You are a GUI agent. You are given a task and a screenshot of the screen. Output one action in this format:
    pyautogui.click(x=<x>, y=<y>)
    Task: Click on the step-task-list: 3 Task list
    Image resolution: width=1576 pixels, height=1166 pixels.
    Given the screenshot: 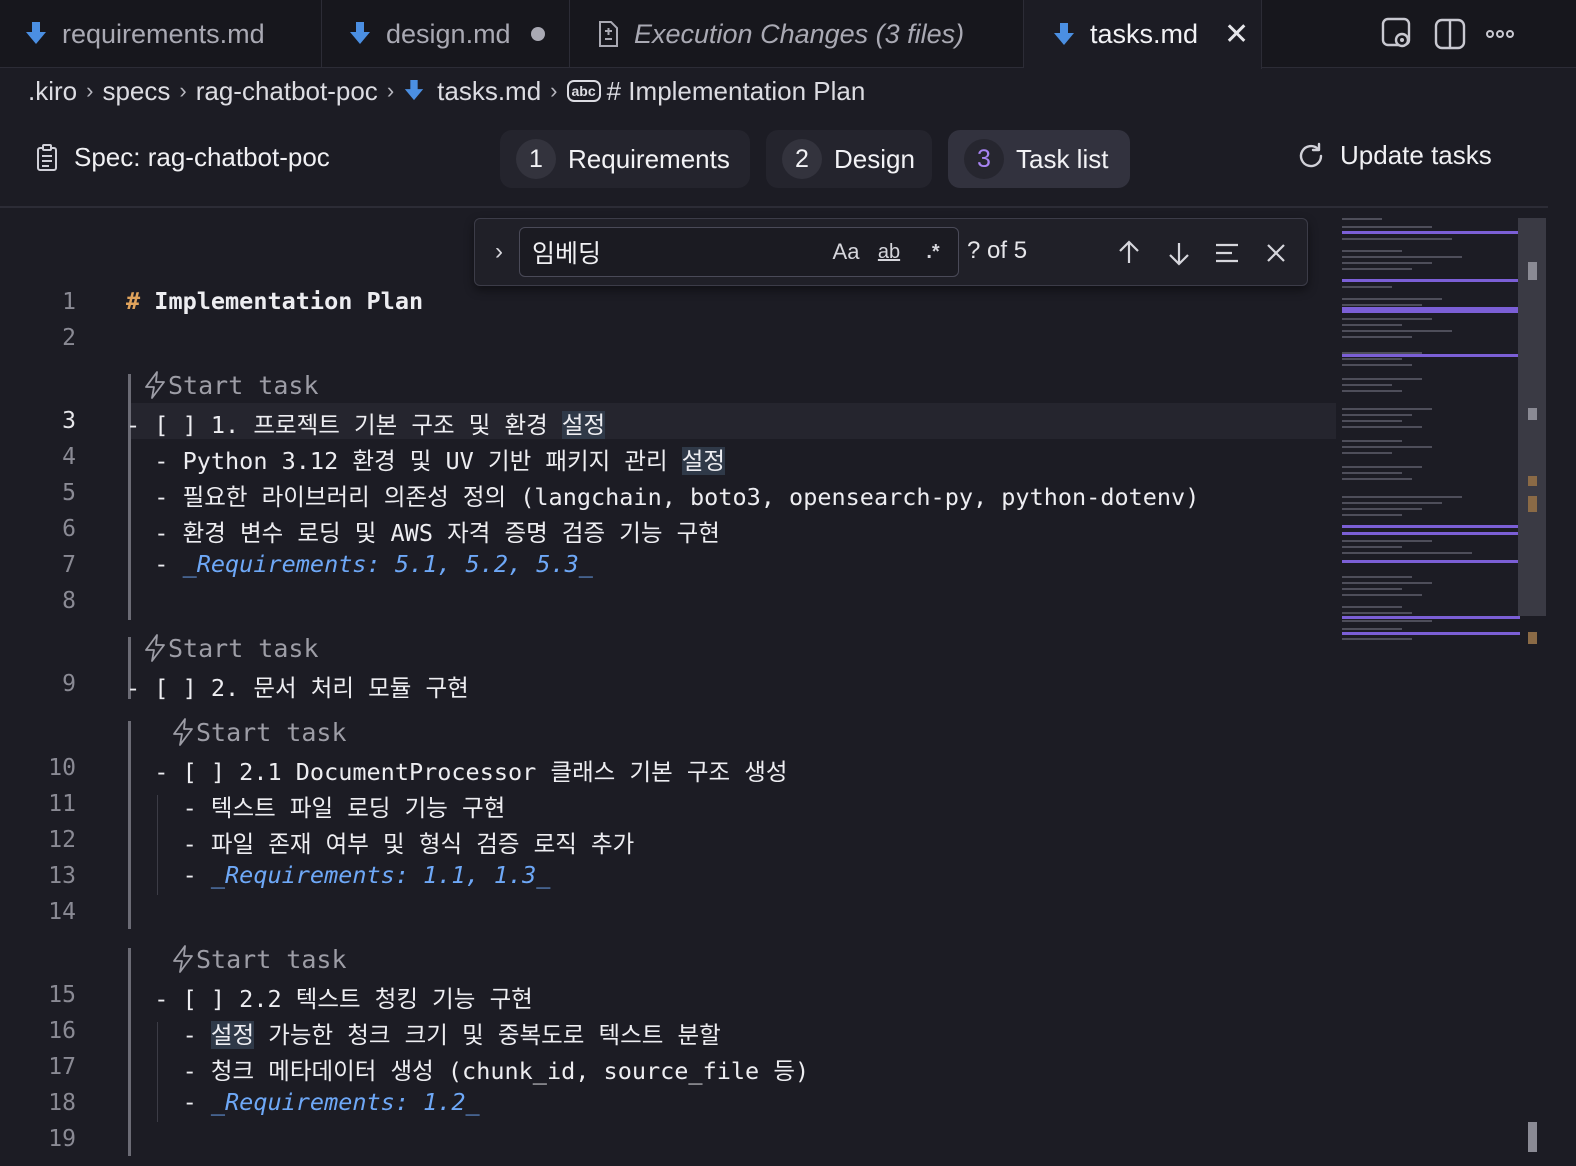 What is the action you would take?
    pyautogui.click(x=1039, y=159)
    